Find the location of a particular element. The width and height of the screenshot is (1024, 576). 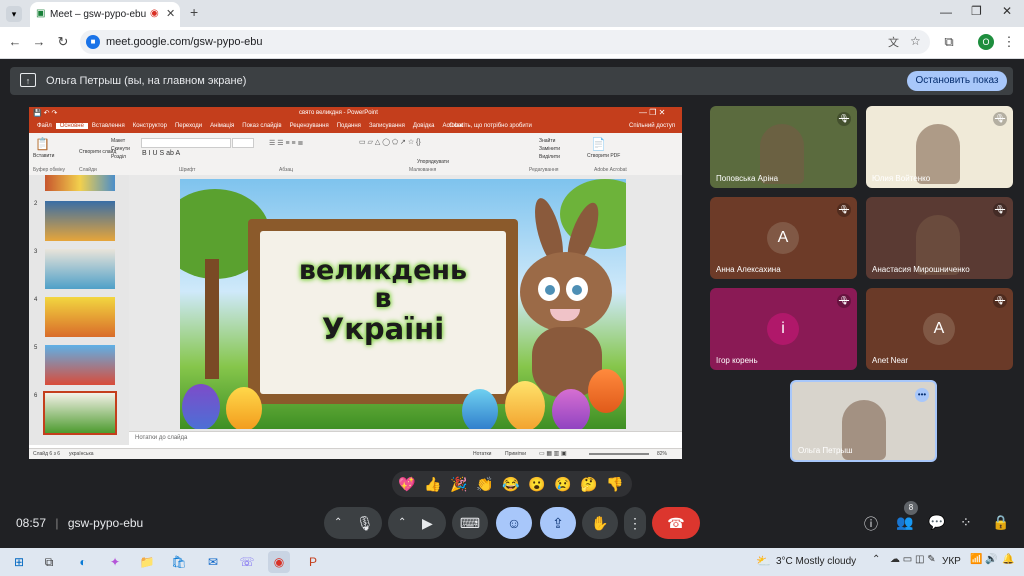

maximize-icon: ❐ is located at coordinates (976, 11).